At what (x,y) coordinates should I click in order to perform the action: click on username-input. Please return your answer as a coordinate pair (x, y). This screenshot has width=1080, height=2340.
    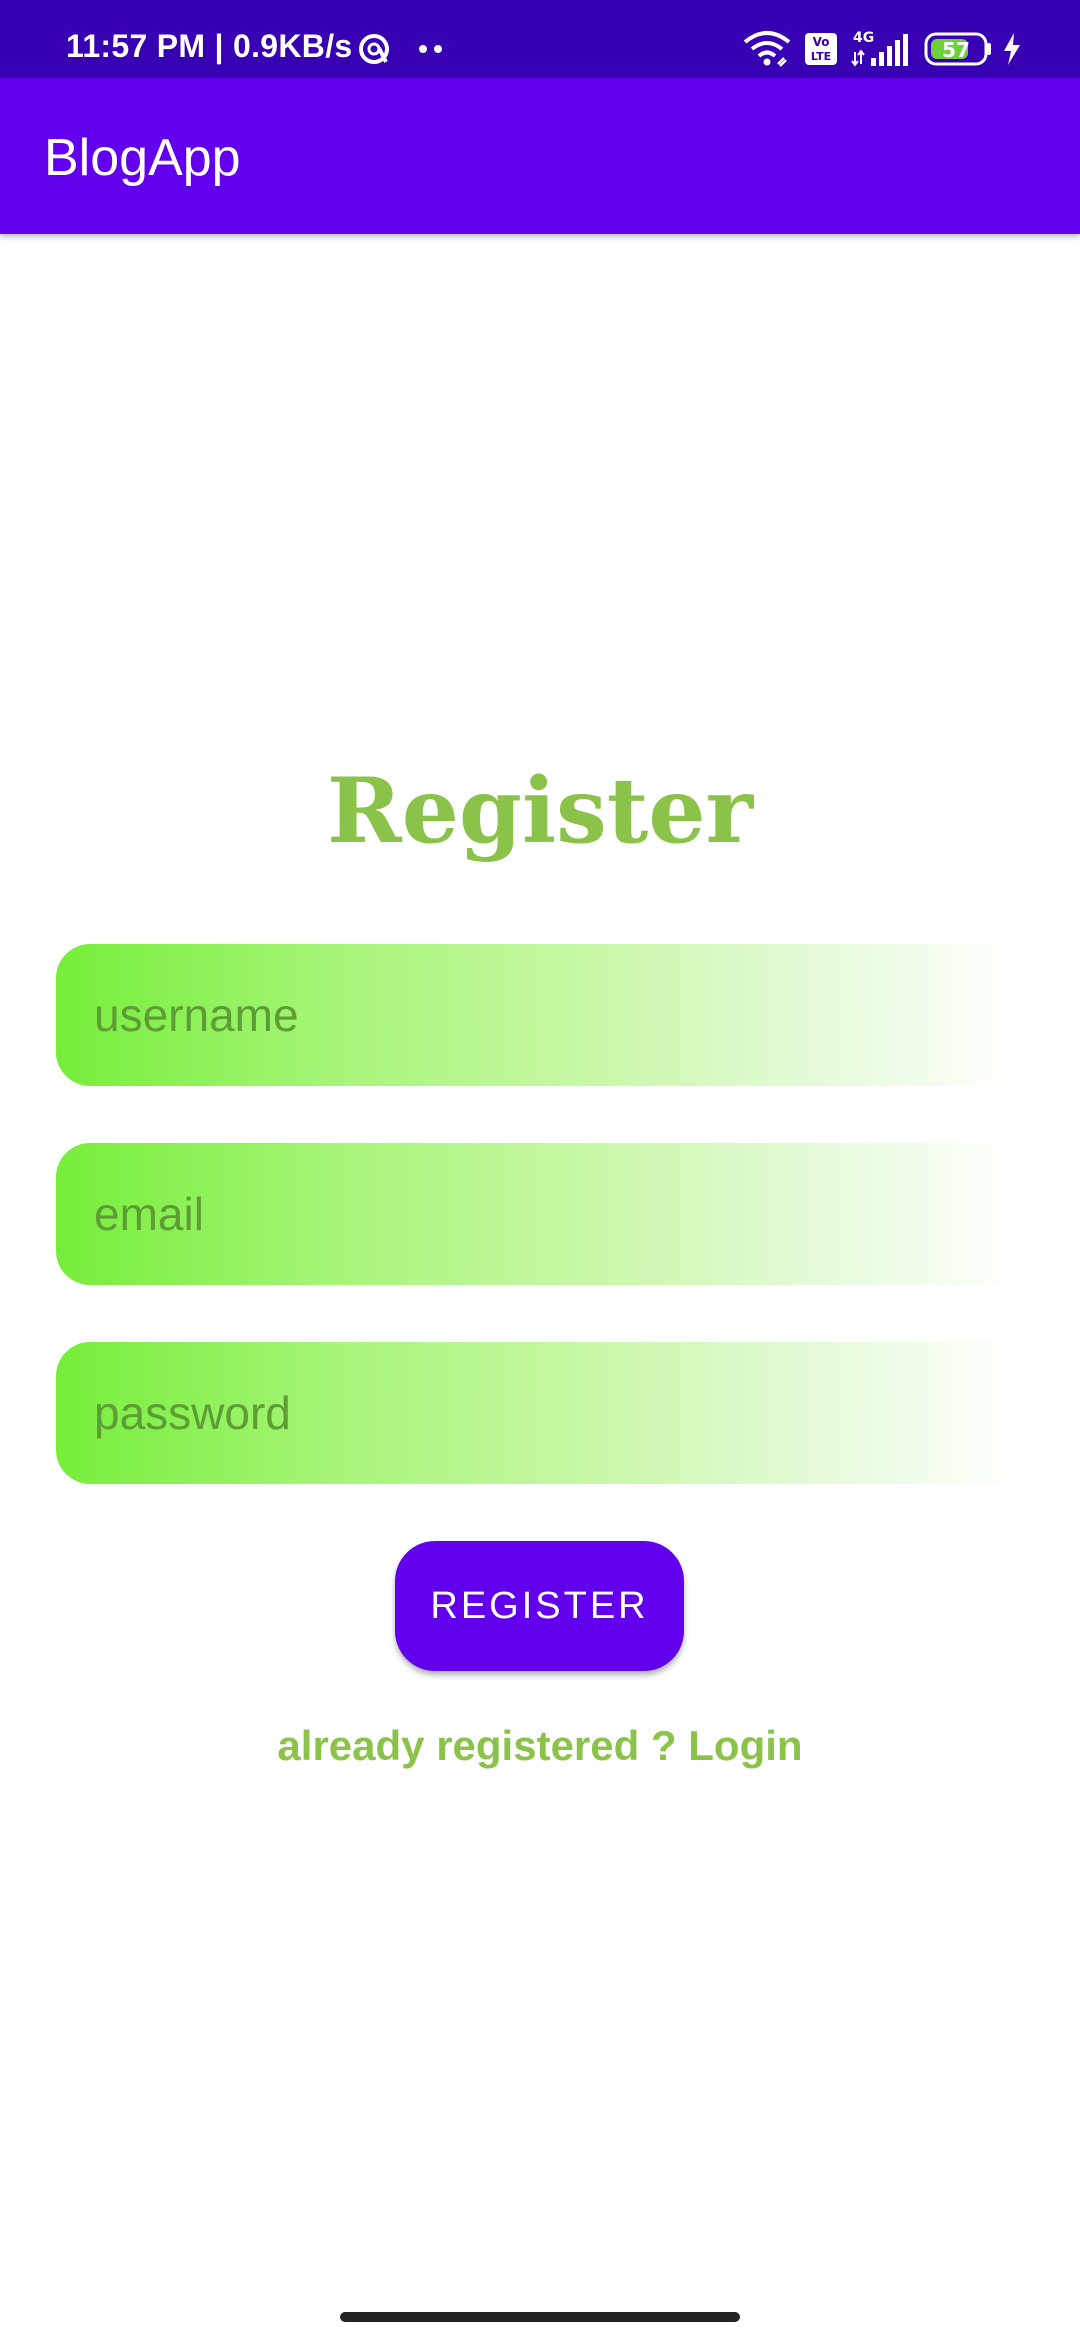
    Looking at the image, I should click on (544, 1015).